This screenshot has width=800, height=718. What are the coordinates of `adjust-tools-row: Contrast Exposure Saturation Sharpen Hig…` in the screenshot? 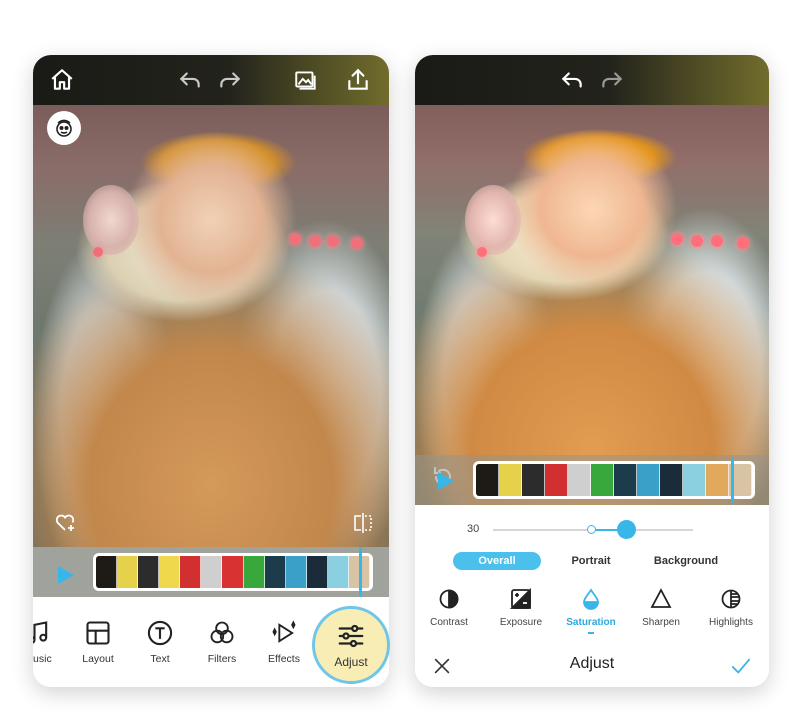 It's located at (592, 617).